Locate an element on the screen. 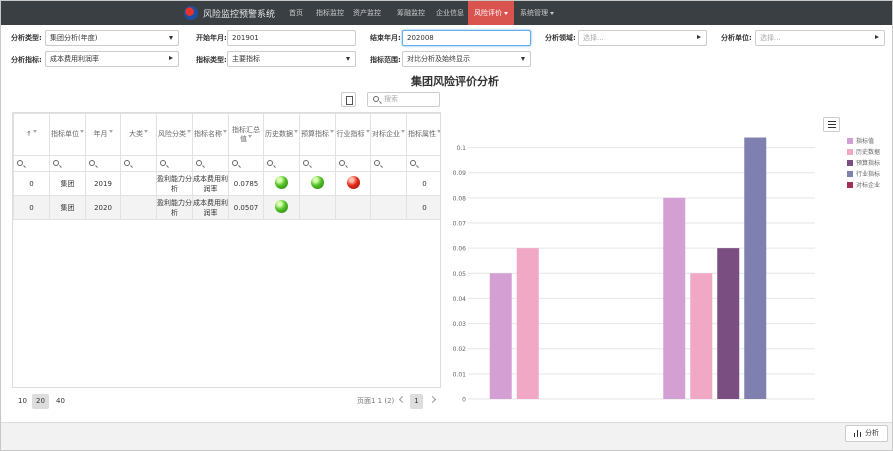  start-month-input: 201901 is located at coordinates (291, 38).